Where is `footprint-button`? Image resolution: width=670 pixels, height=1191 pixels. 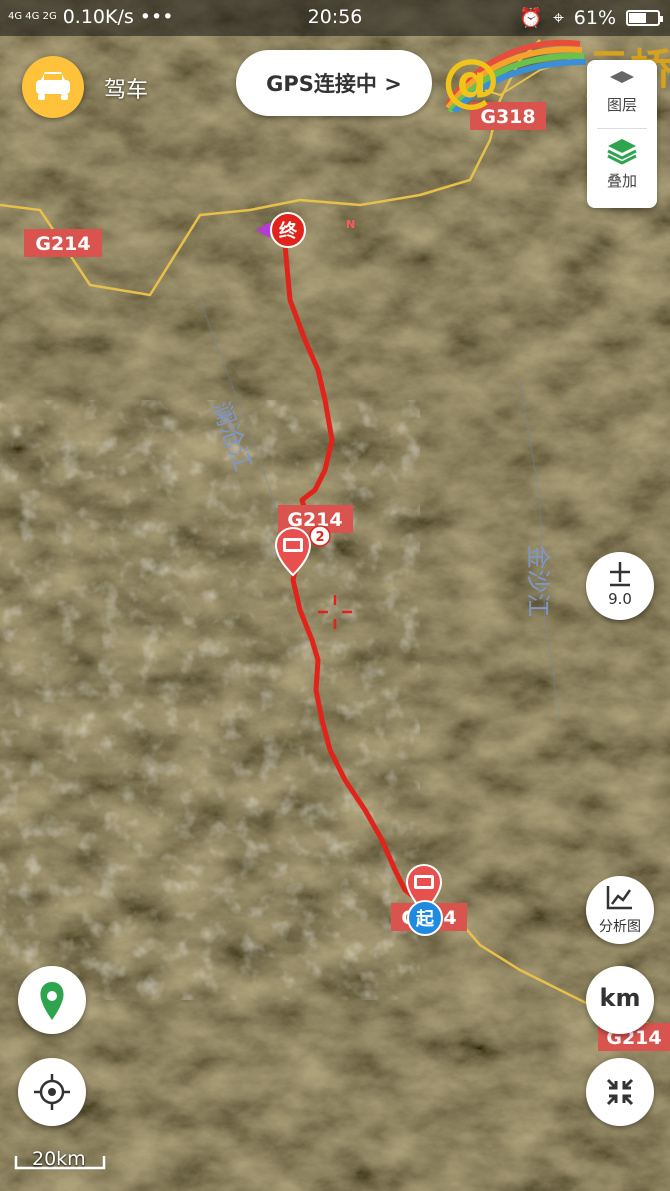 footprint-button is located at coordinates (52, 1000).